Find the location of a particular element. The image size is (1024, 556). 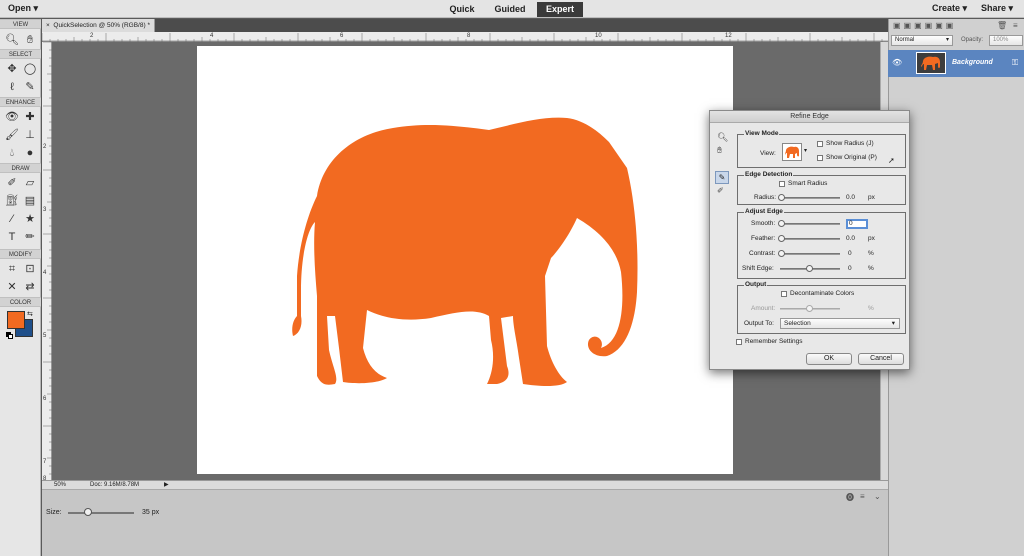

ruler-label: 3 is located at coordinates (45, 210).